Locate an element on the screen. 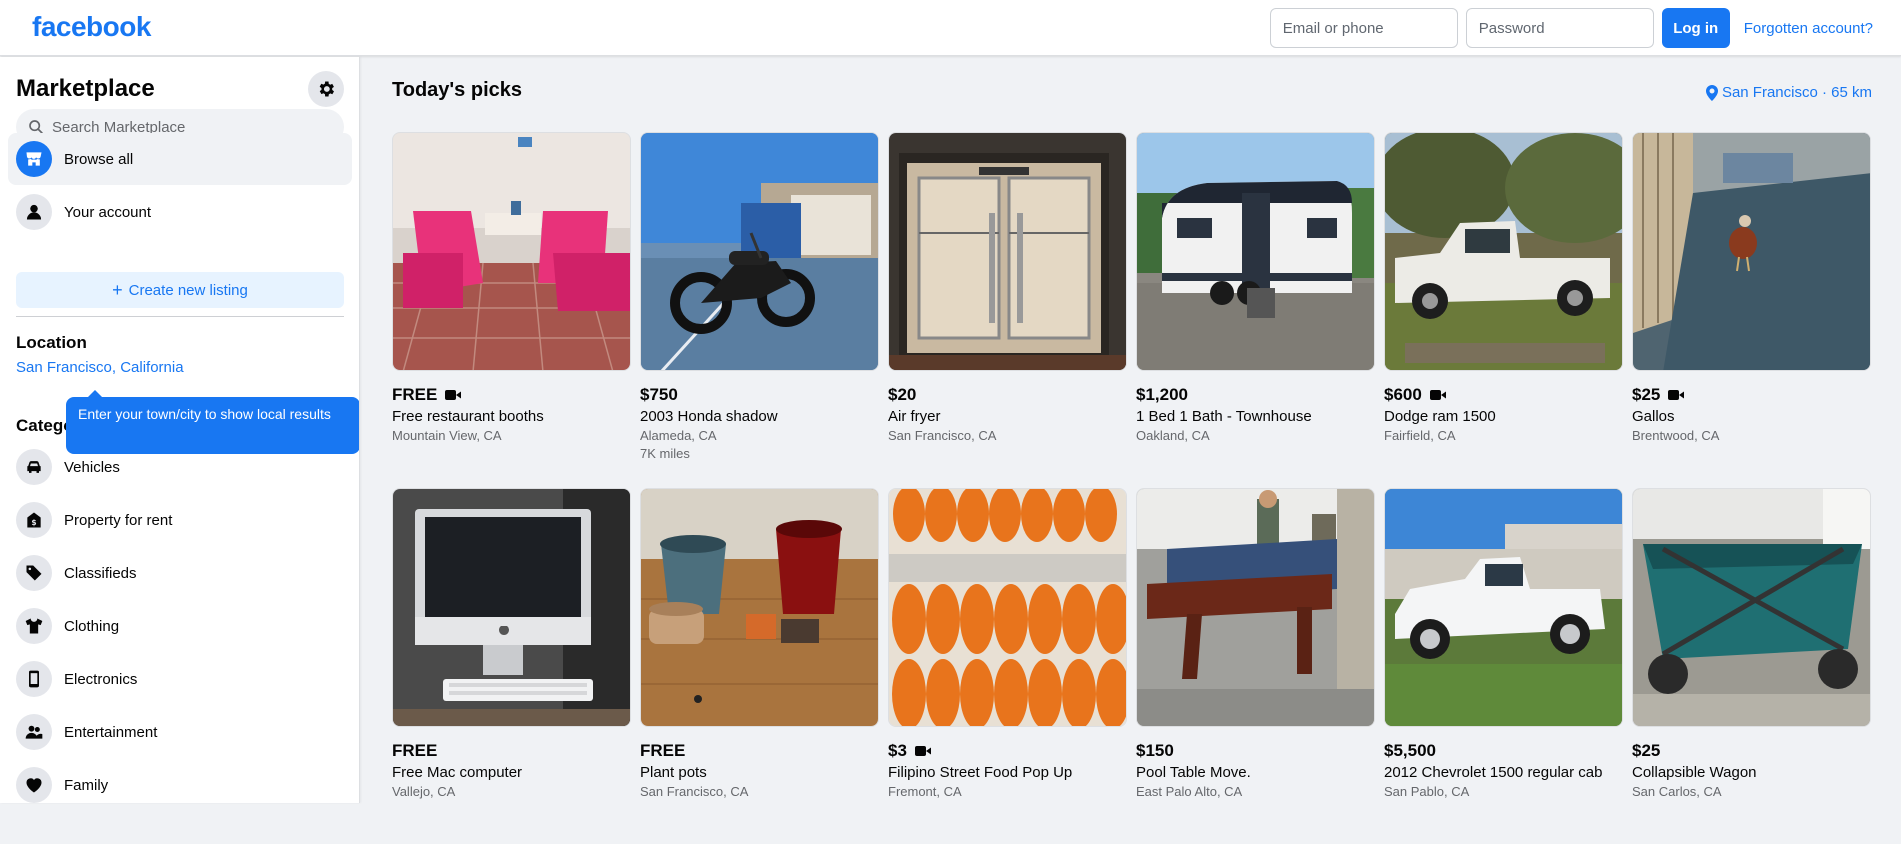 Image resolution: width=1901 pixels, height=844 pixels. sidebar-item-label: Entertainment is located at coordinates (111, 732).